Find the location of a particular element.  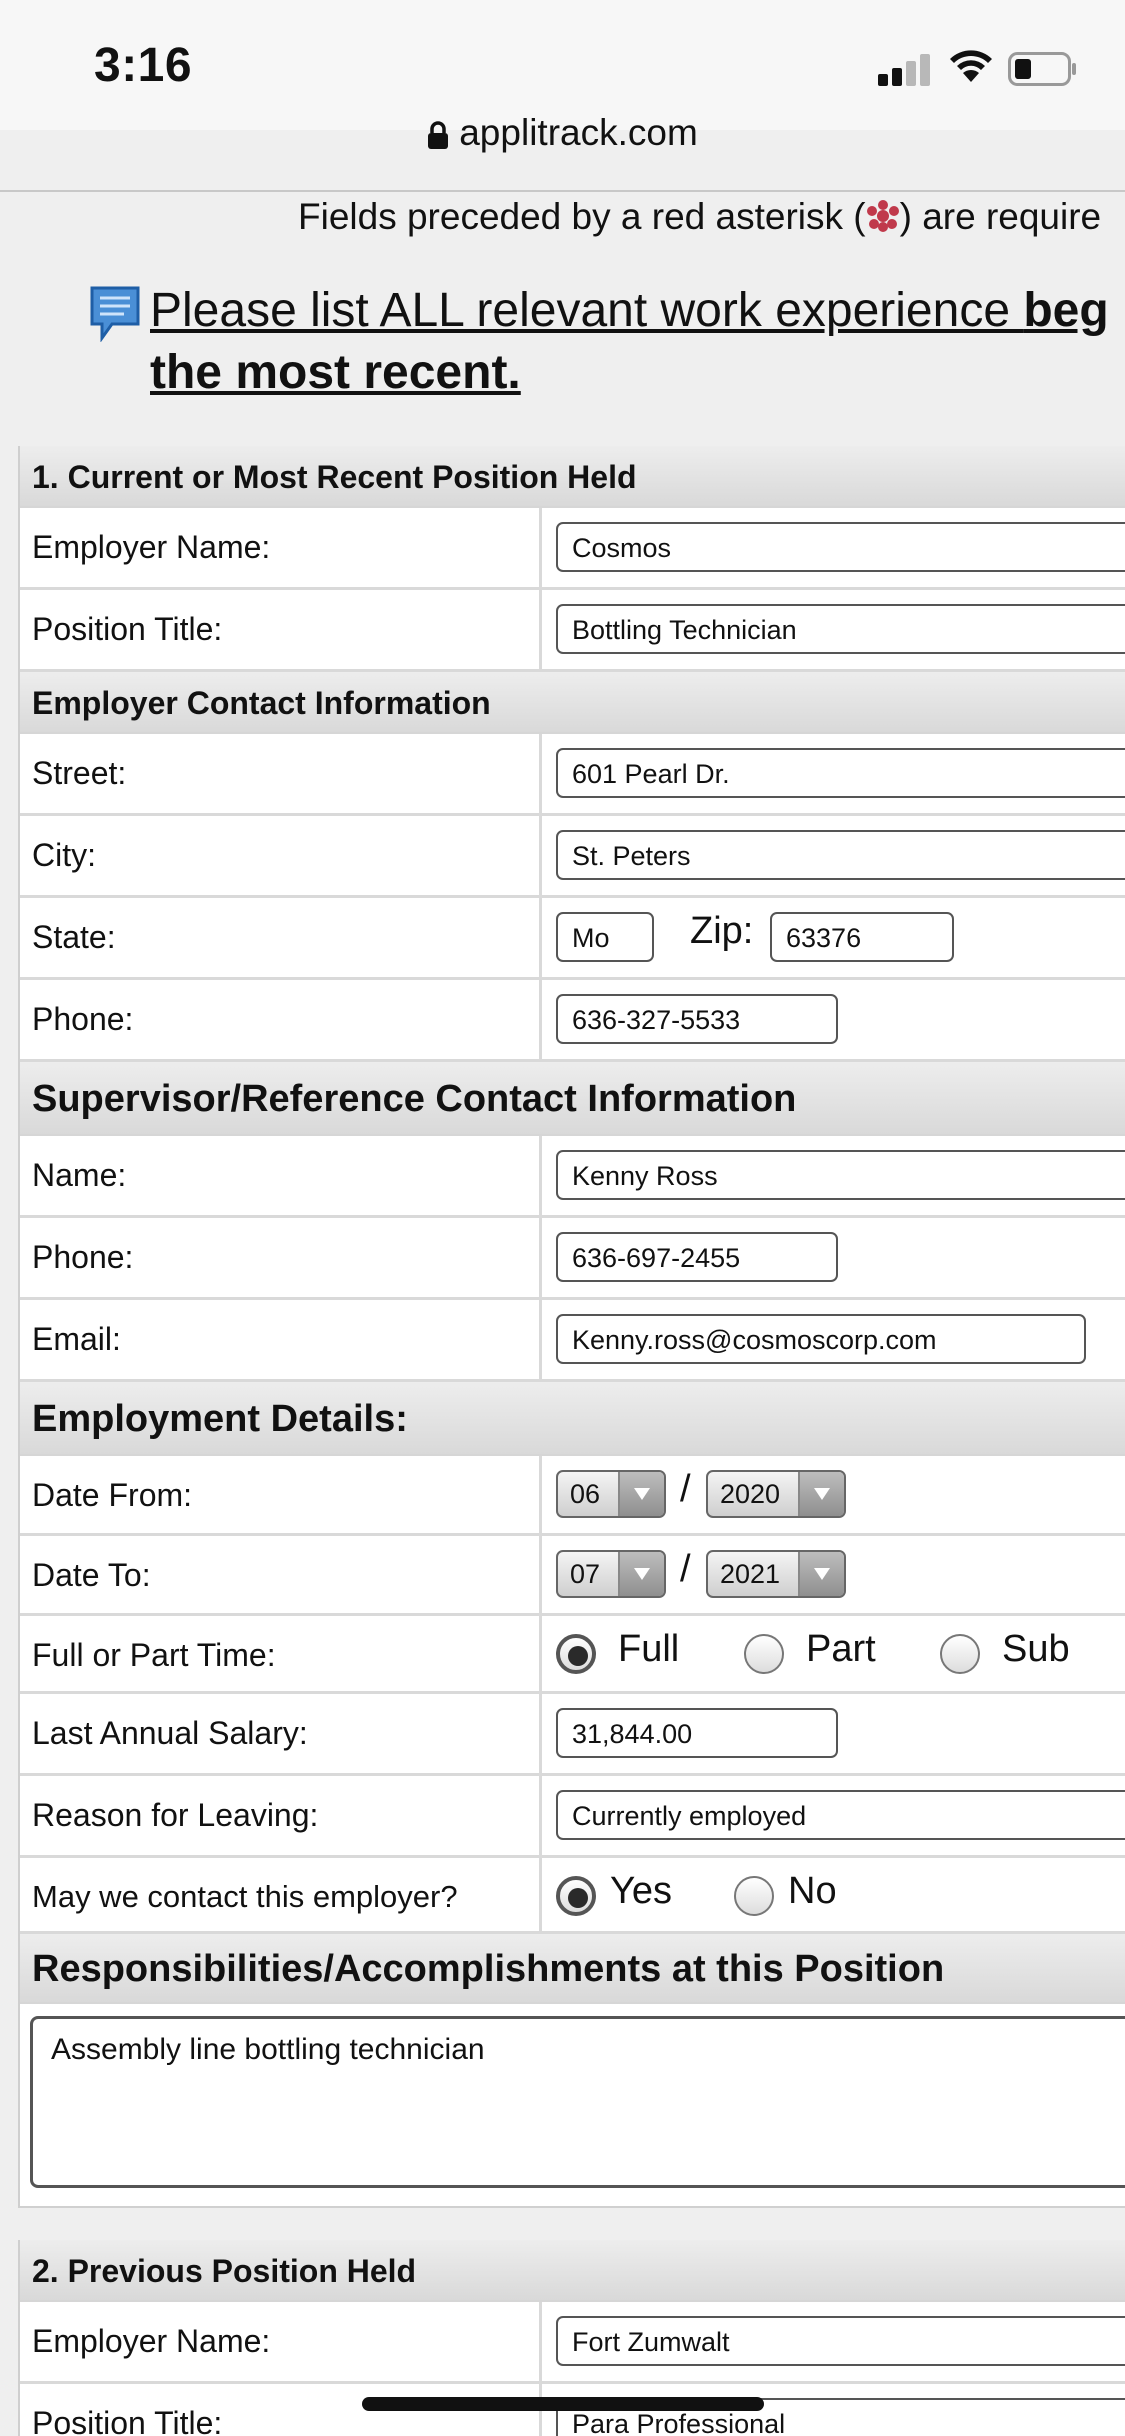

zip-input: 63376 is located at coordinates (862, 937).